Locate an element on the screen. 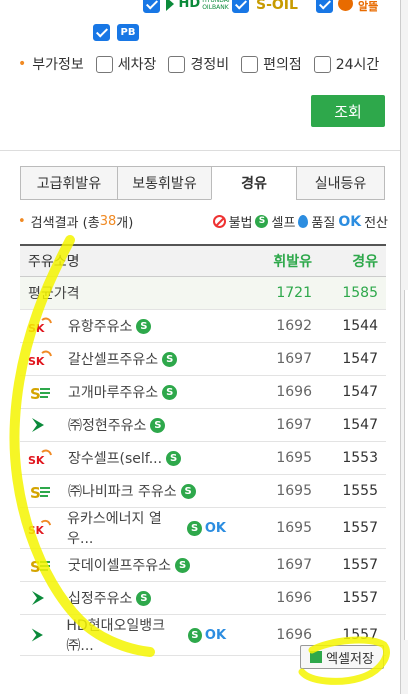  station-row: SK 유항주유소 S 1692 1544 is located at coordinates (203, 326).